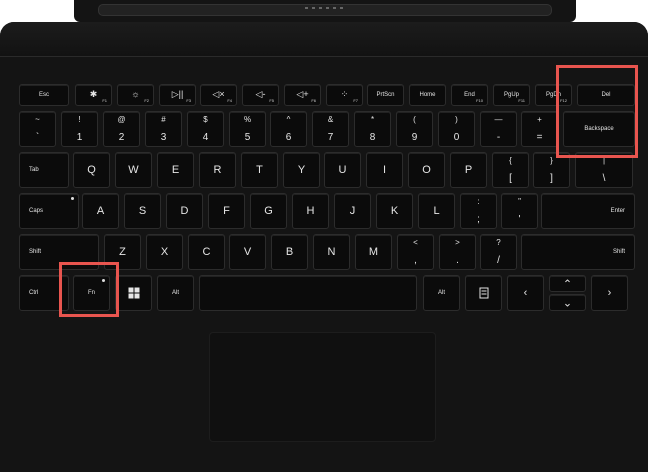 The image size is (648, 472). What do you see at coordinates (511, 95) in the screenshot?
I see `key-pgup: PgUp F11` at bounding box center [511, 95].